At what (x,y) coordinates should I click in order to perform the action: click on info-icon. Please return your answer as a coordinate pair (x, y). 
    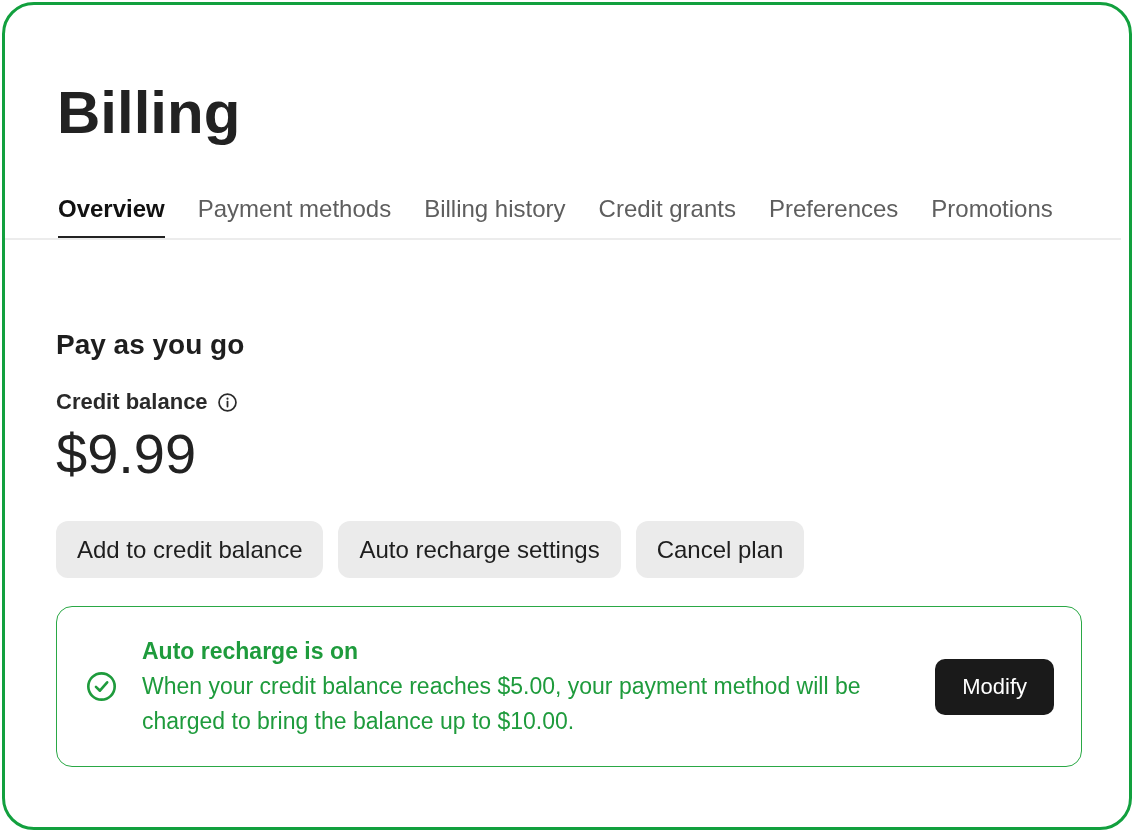
    Looking at the image, I should click on (227, 402).